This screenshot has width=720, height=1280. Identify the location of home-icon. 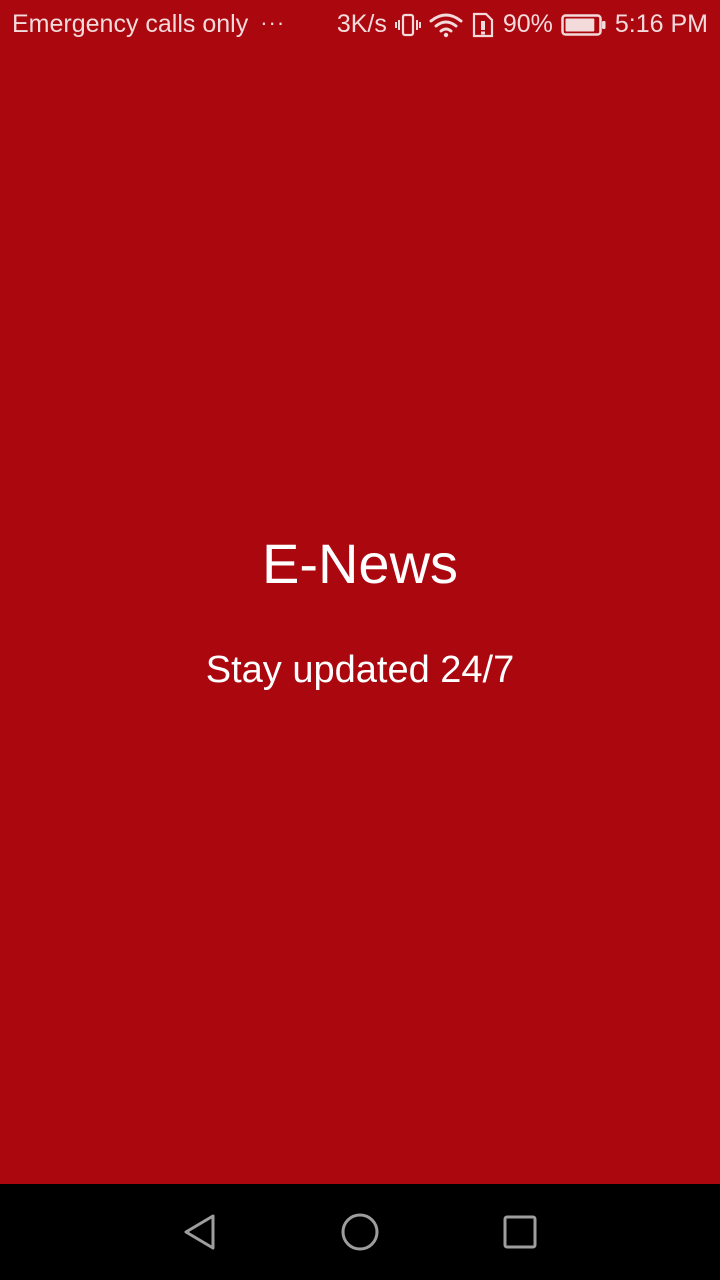
(360, 1232).